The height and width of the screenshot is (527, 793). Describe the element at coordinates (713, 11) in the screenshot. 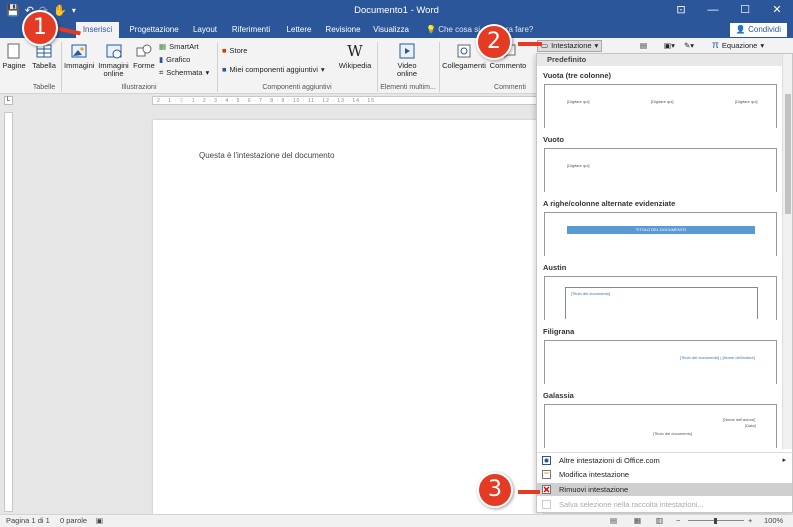

I see `minimize-button: —` at that location.